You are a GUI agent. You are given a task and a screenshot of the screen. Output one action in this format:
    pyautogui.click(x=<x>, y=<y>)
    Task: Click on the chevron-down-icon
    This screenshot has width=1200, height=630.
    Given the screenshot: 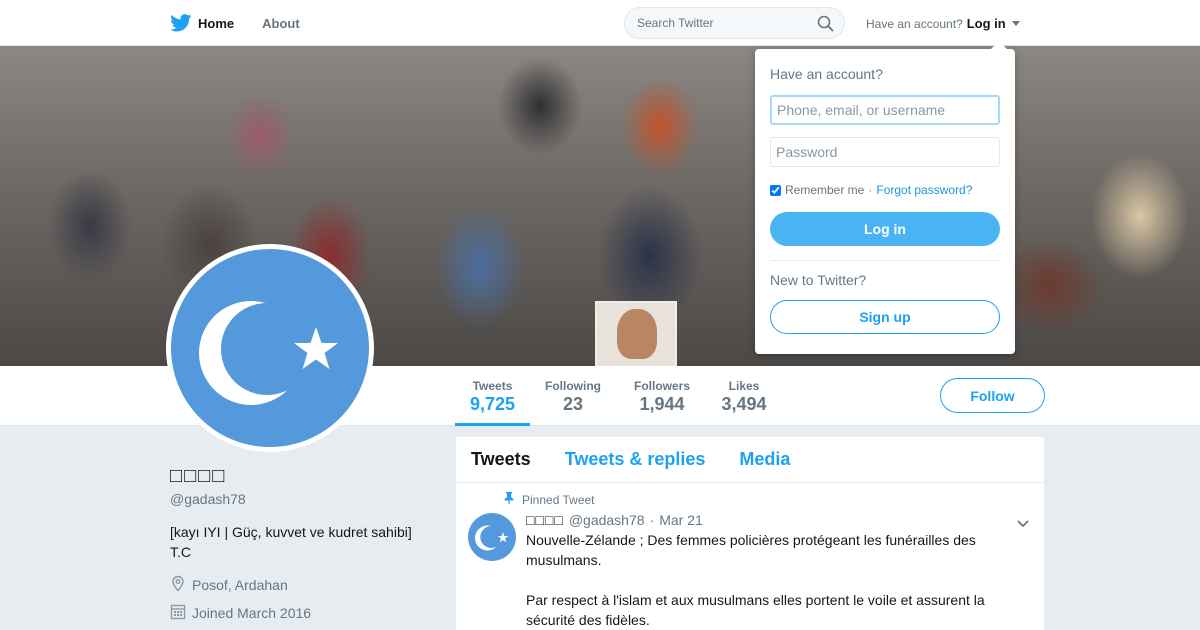 What is the action you would take?
    pyautogui.click(x=1023, y=525)
    